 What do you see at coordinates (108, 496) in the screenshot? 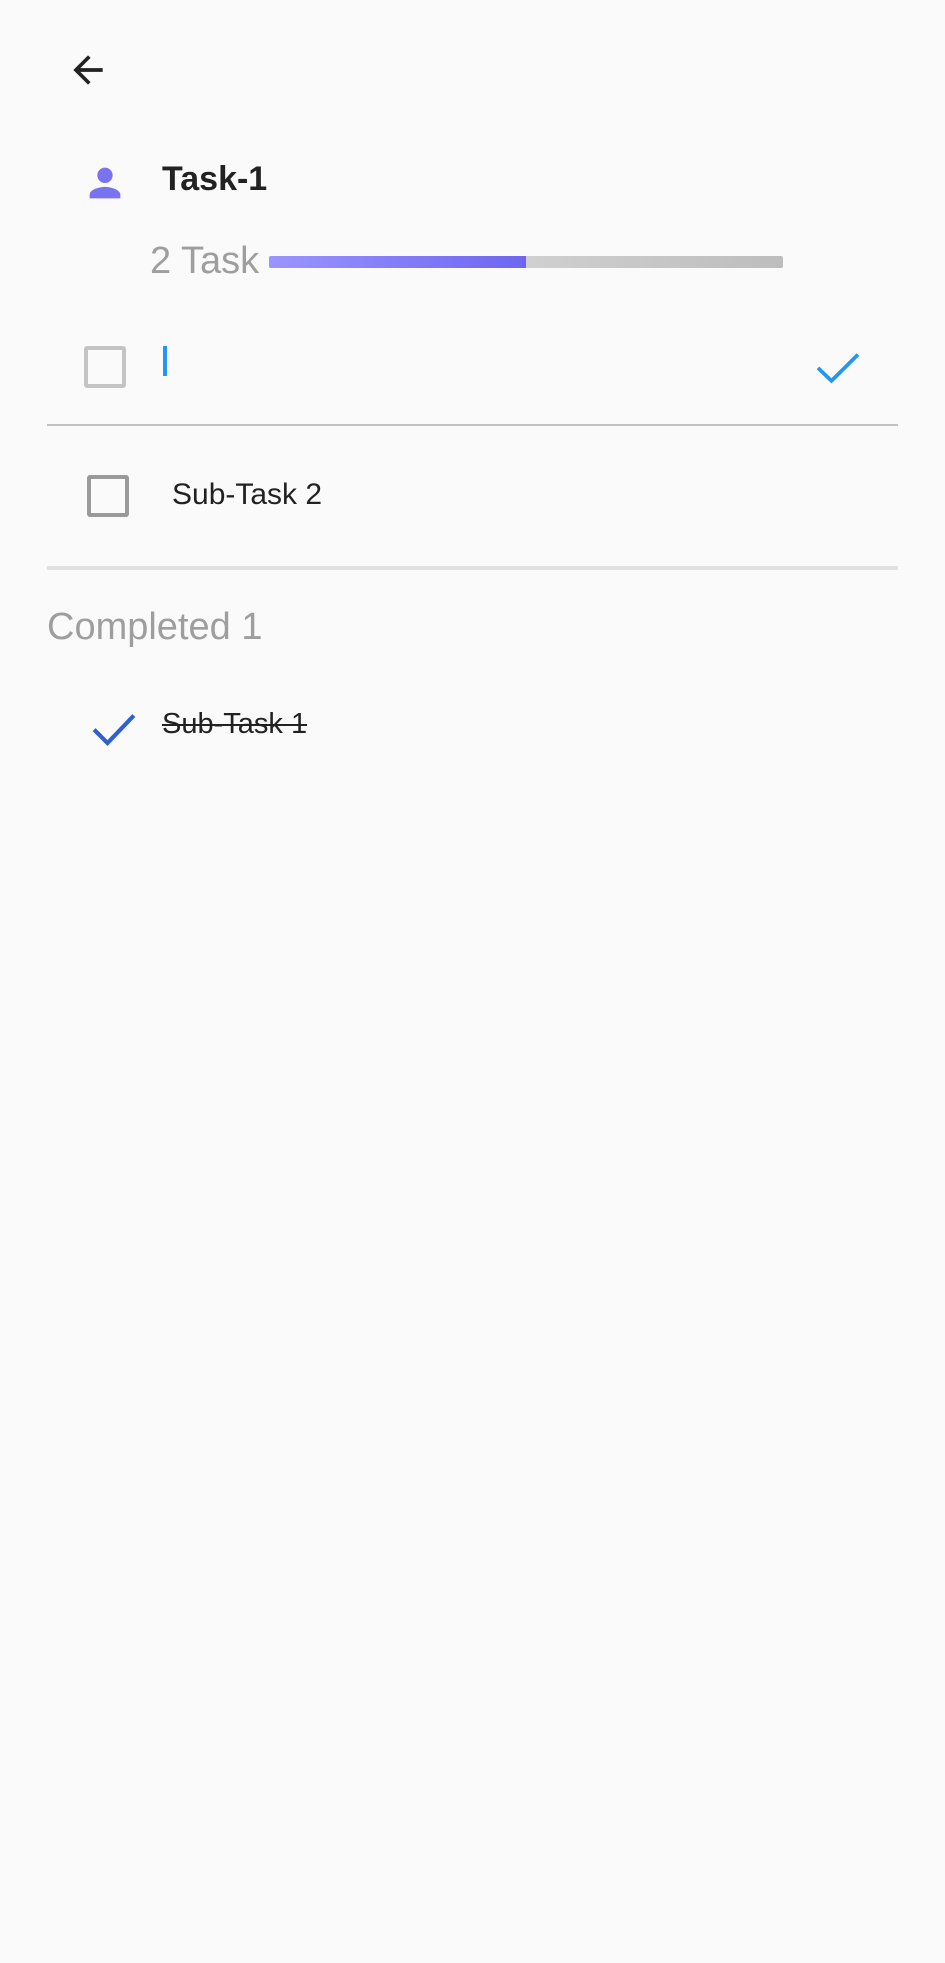
I see `subtask-checkbox` at bounding box center [108, 496].